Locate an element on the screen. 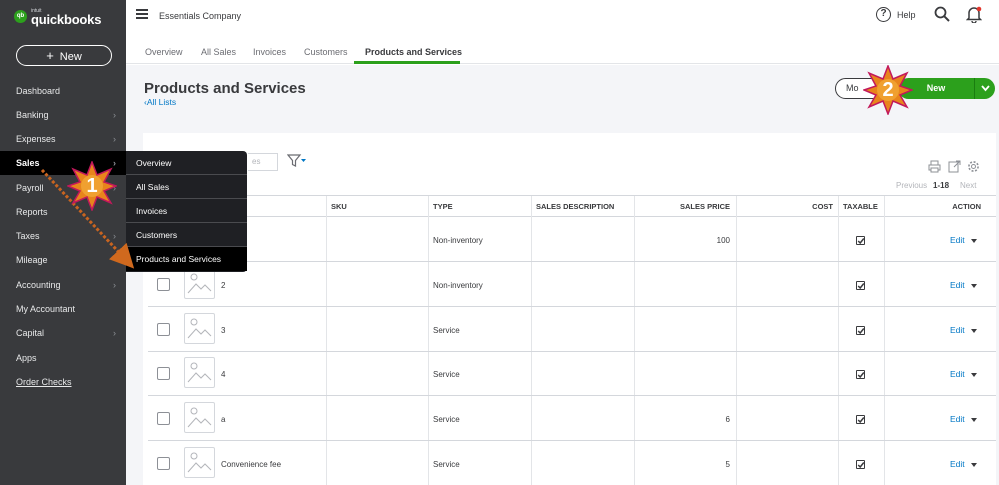 The width and height of the screenshot is (999, 485). all-lists-link: ‹All Lists is located at coordinates (160, 102).